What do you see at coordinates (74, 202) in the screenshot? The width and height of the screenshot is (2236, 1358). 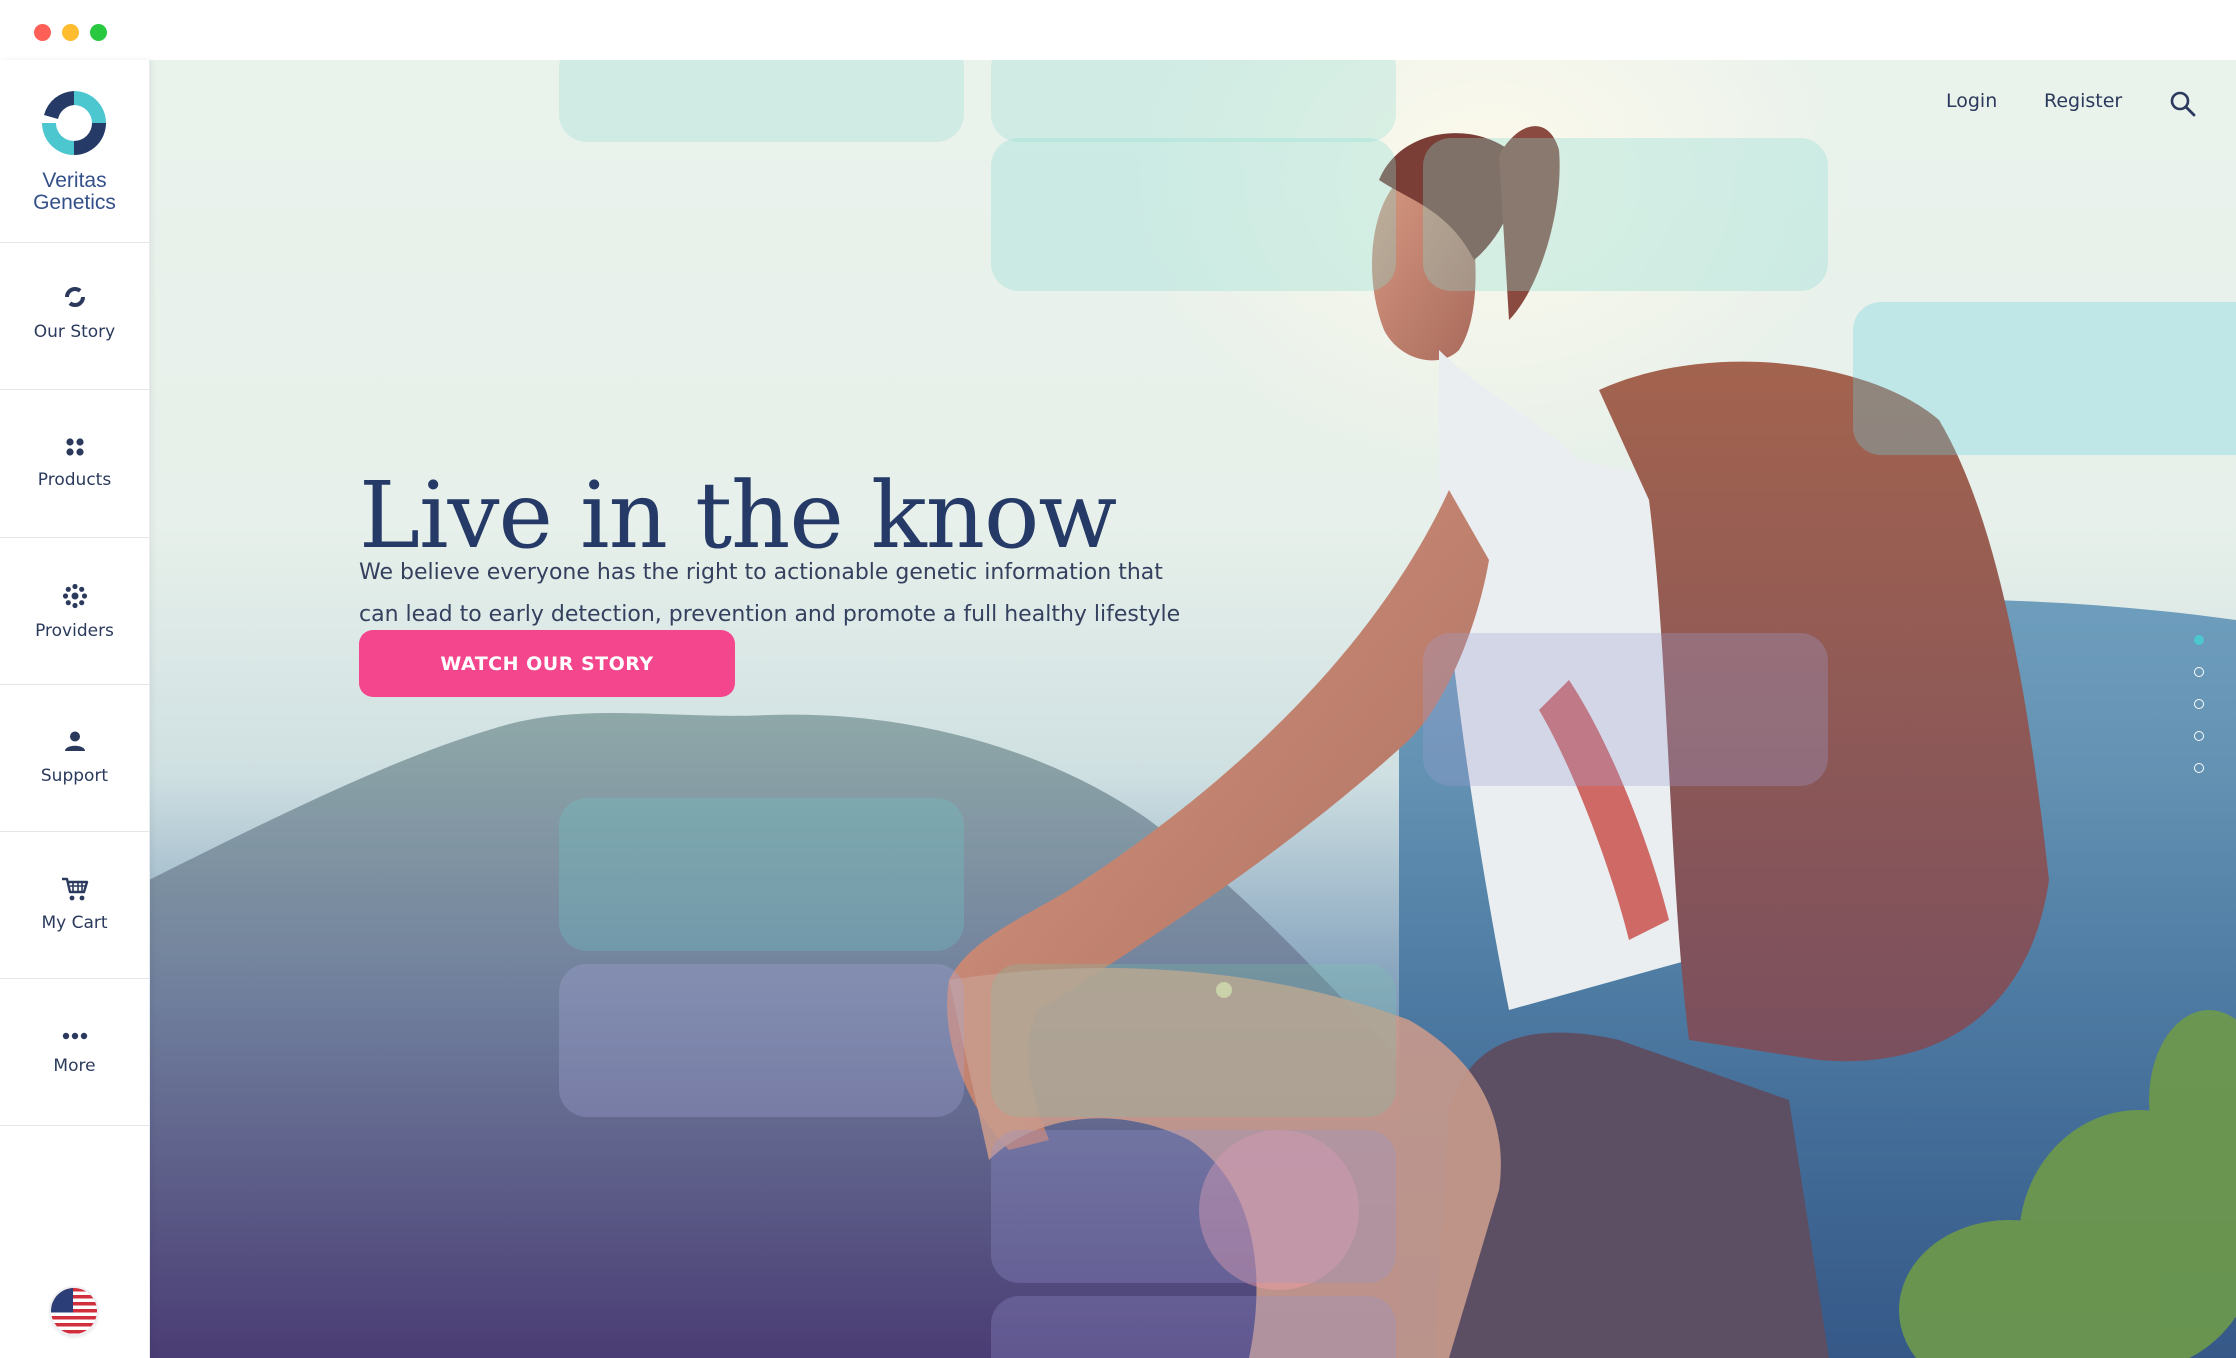 I see `brand-name-line2: Genetics` at bounding box center [74, 202].